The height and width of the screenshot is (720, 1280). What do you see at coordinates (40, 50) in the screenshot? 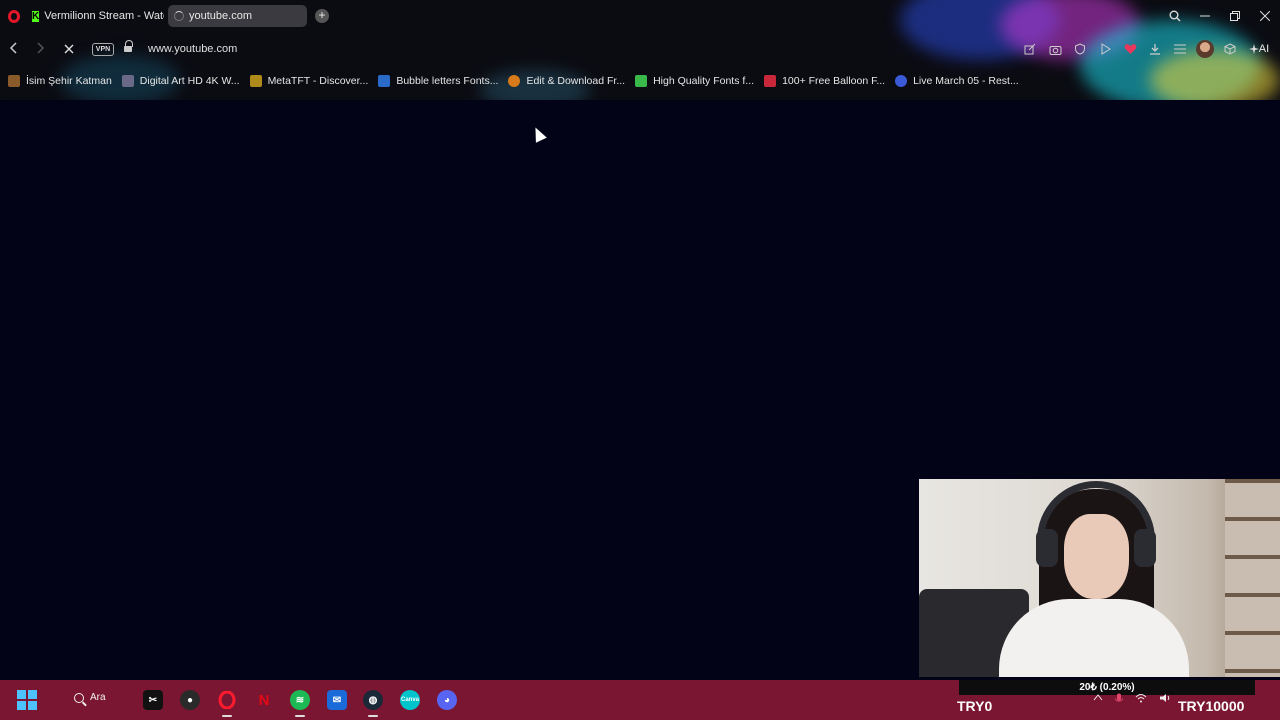
I see `forward-icon` at bounding box center [40, 50].